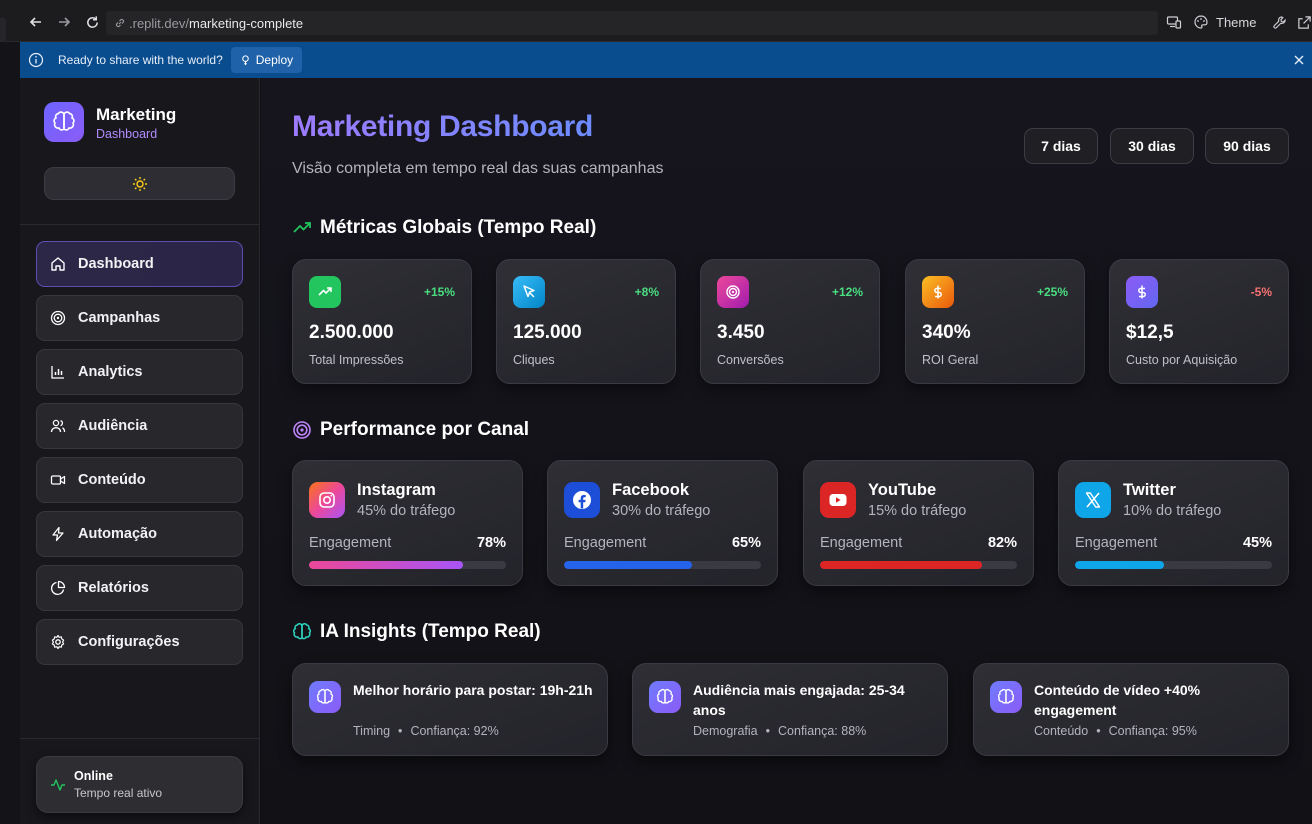  What do you see at coordinates (356, 360) in the screenshot?
I see `metric-label: Total Impressões` at bounding box center [356, 360].